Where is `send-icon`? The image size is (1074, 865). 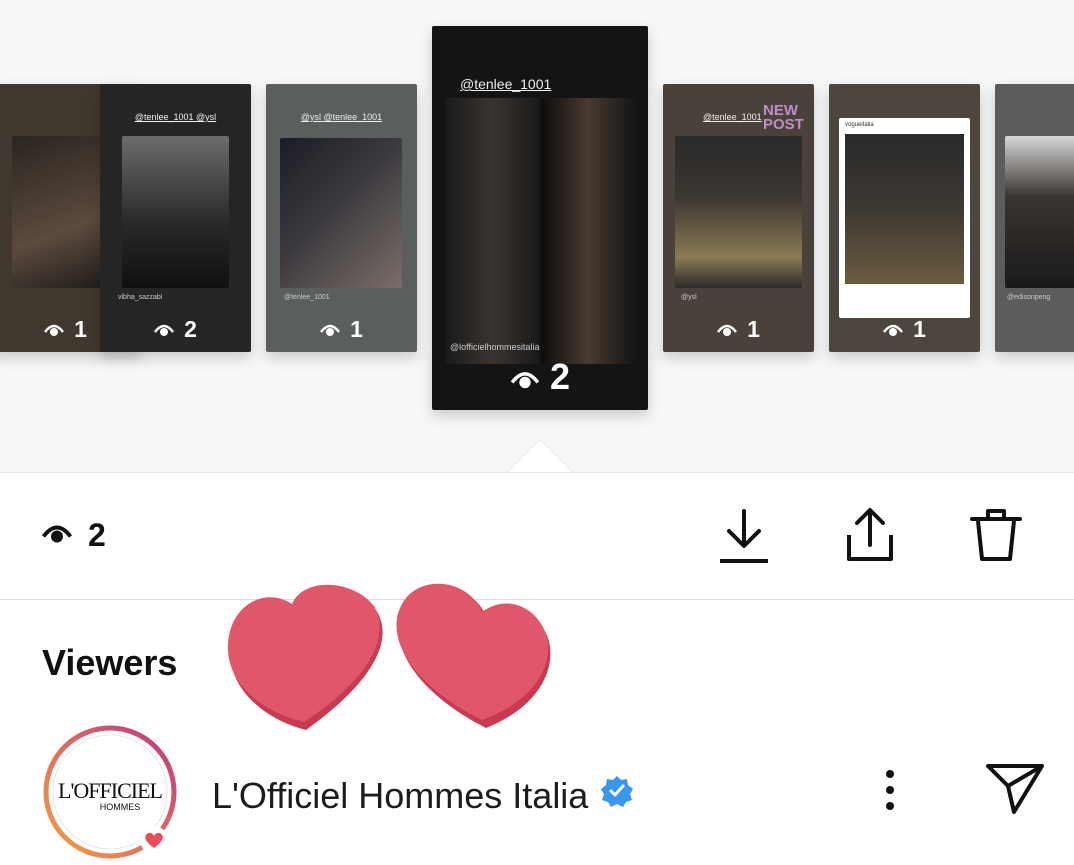
send-icon is located at coordinates (1015, 792).